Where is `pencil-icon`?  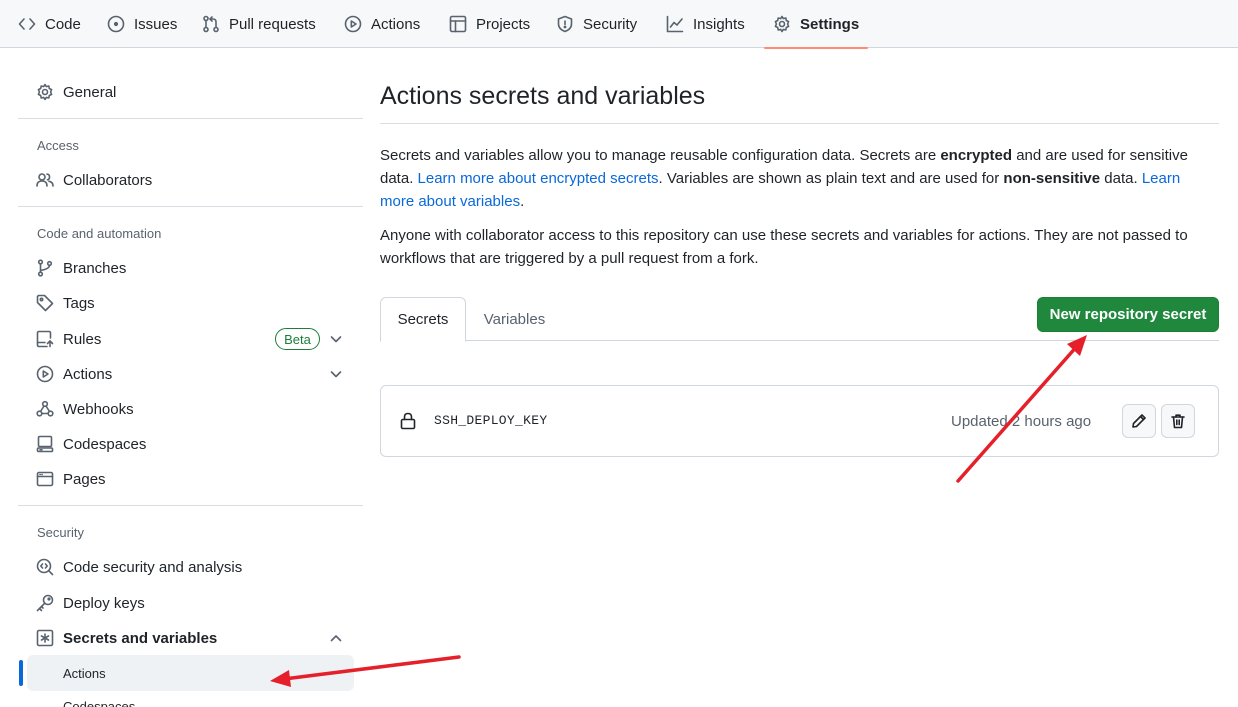
pencil-icon is located at coordinates (1139, 421).